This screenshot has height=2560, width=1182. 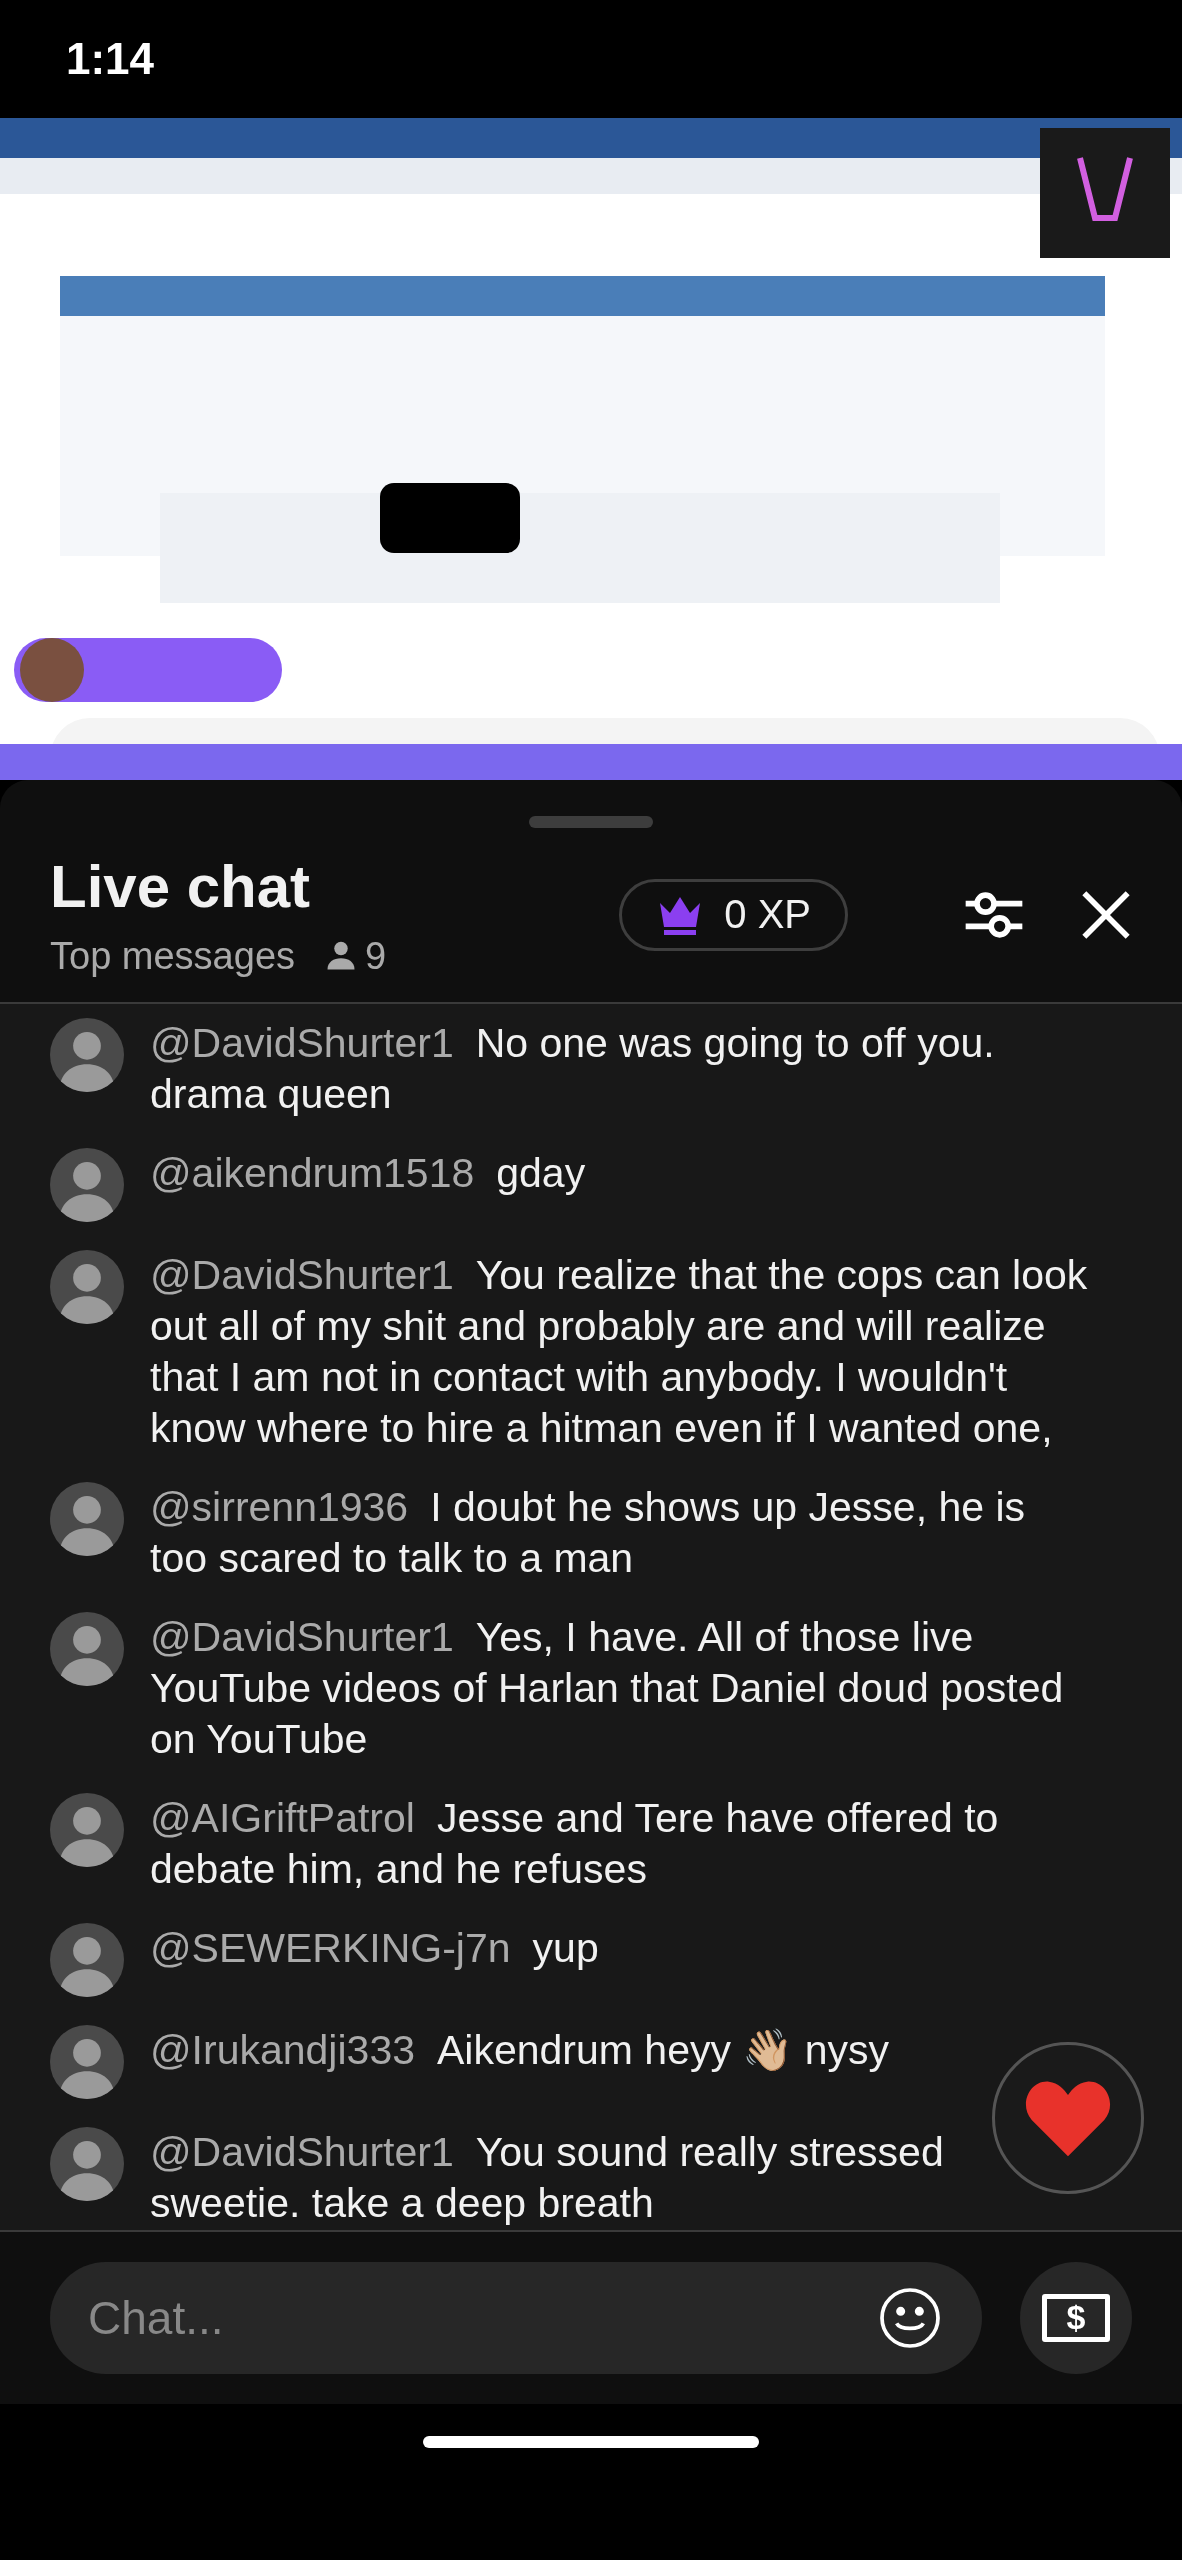 I want to click on chat-mode-label: Top messages, so click(x=172, y=956).